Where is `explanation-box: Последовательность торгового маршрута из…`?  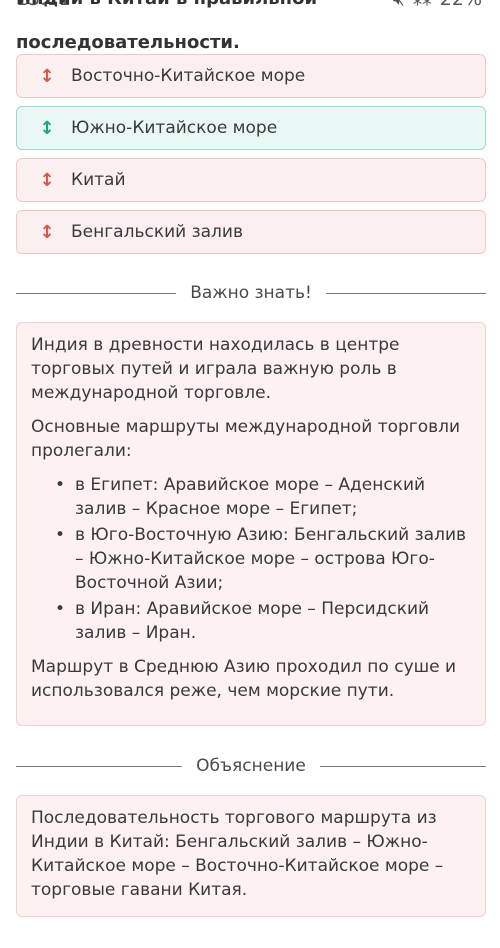 explanation-box: Последовательность торгового маршрута из… is located at coordinates (251, 856).